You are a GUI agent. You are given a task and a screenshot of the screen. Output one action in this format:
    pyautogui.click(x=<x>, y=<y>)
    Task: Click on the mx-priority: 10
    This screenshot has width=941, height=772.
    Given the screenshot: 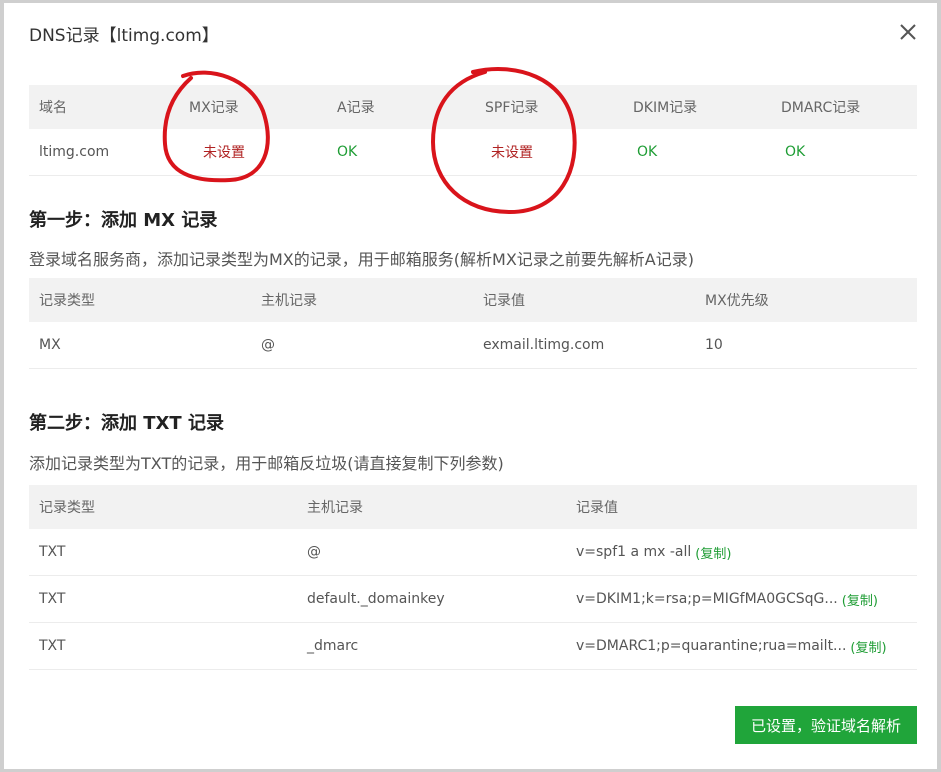 What is the action you would take?
    pyautogui.click(x=806, y=345)
    